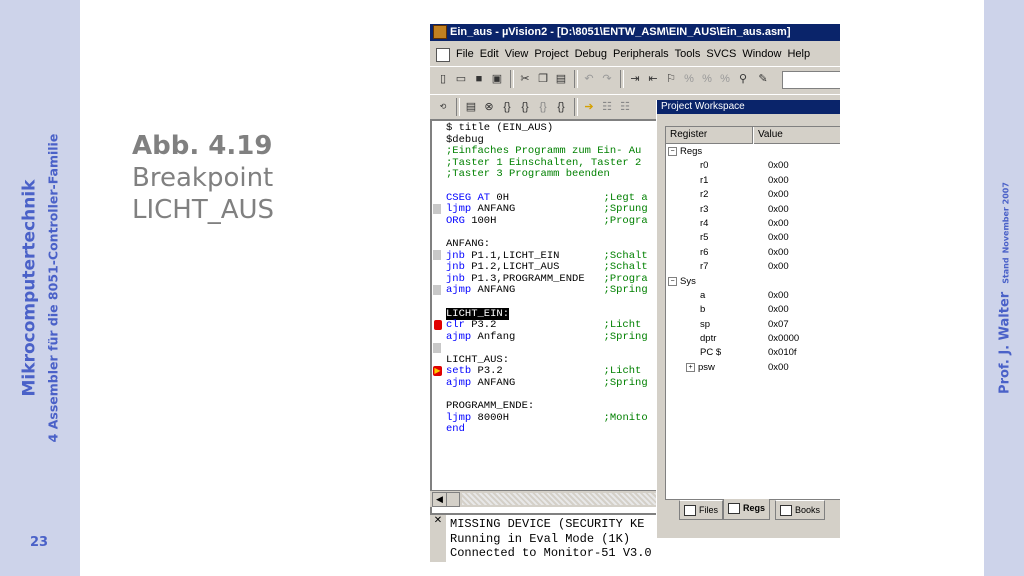 The height and width of the screenshot is (576, 1024). I want to click on register-row: r2 0x00, so click(753, 195).